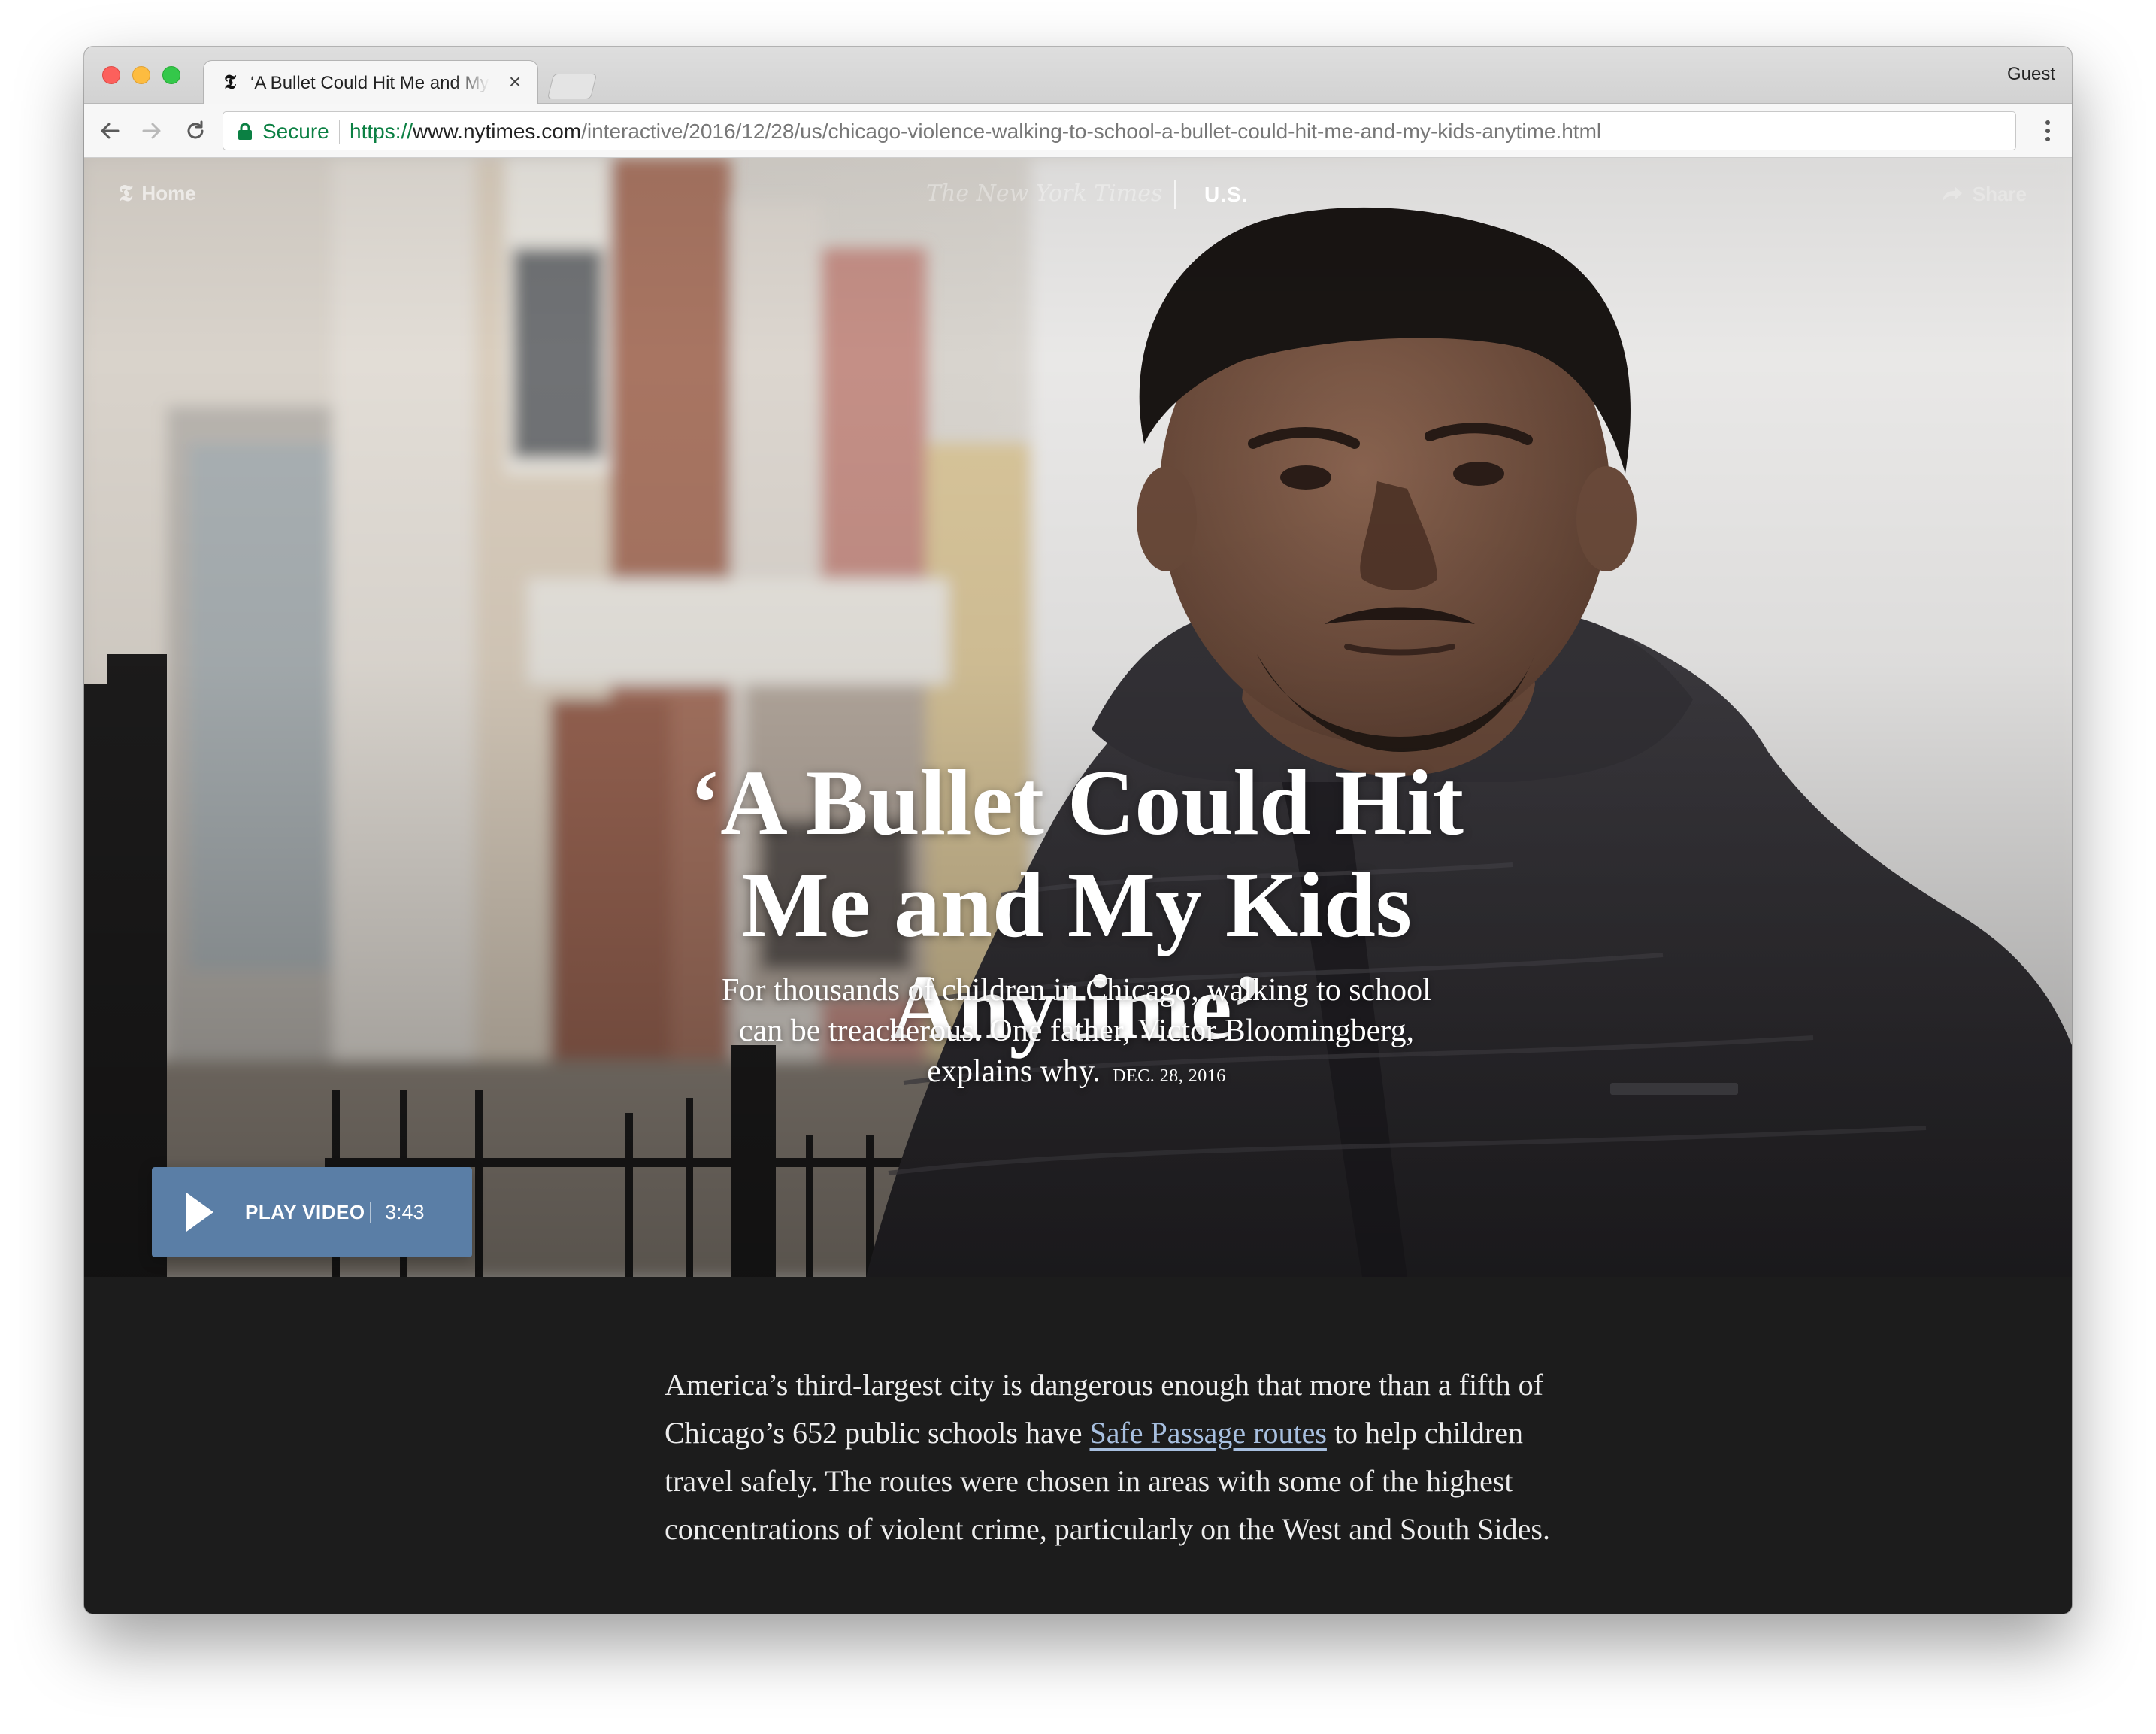 The image size is (2156, 1734). Describe the element at coordinates (305, 1212) in the screenshot. I see `play-video-label: PLAY VIDEO` at that location.